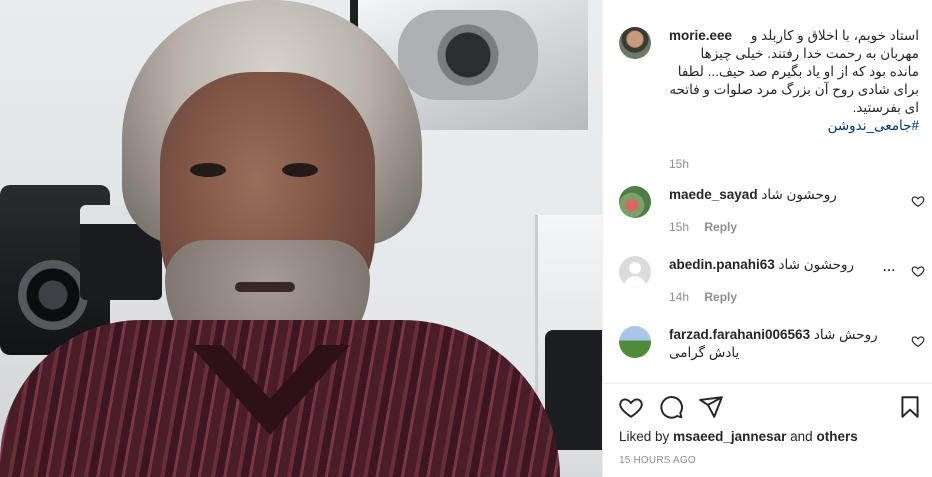  Describe the element at coordinates (631, 407) in the screenshot. I see `heart-icon` at that location.